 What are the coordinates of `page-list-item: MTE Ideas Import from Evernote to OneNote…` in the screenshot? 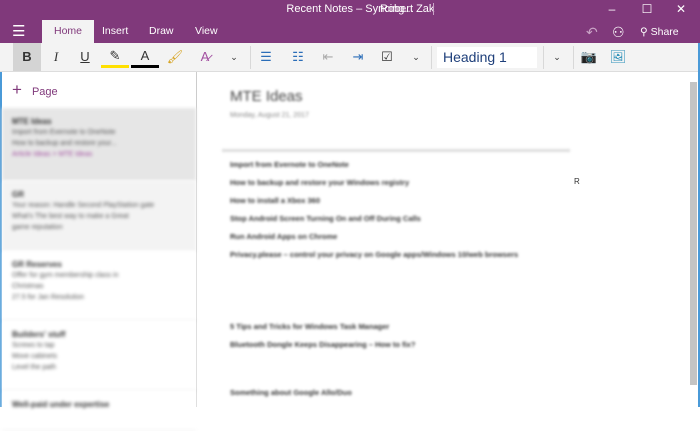 It's located at (99, 144).